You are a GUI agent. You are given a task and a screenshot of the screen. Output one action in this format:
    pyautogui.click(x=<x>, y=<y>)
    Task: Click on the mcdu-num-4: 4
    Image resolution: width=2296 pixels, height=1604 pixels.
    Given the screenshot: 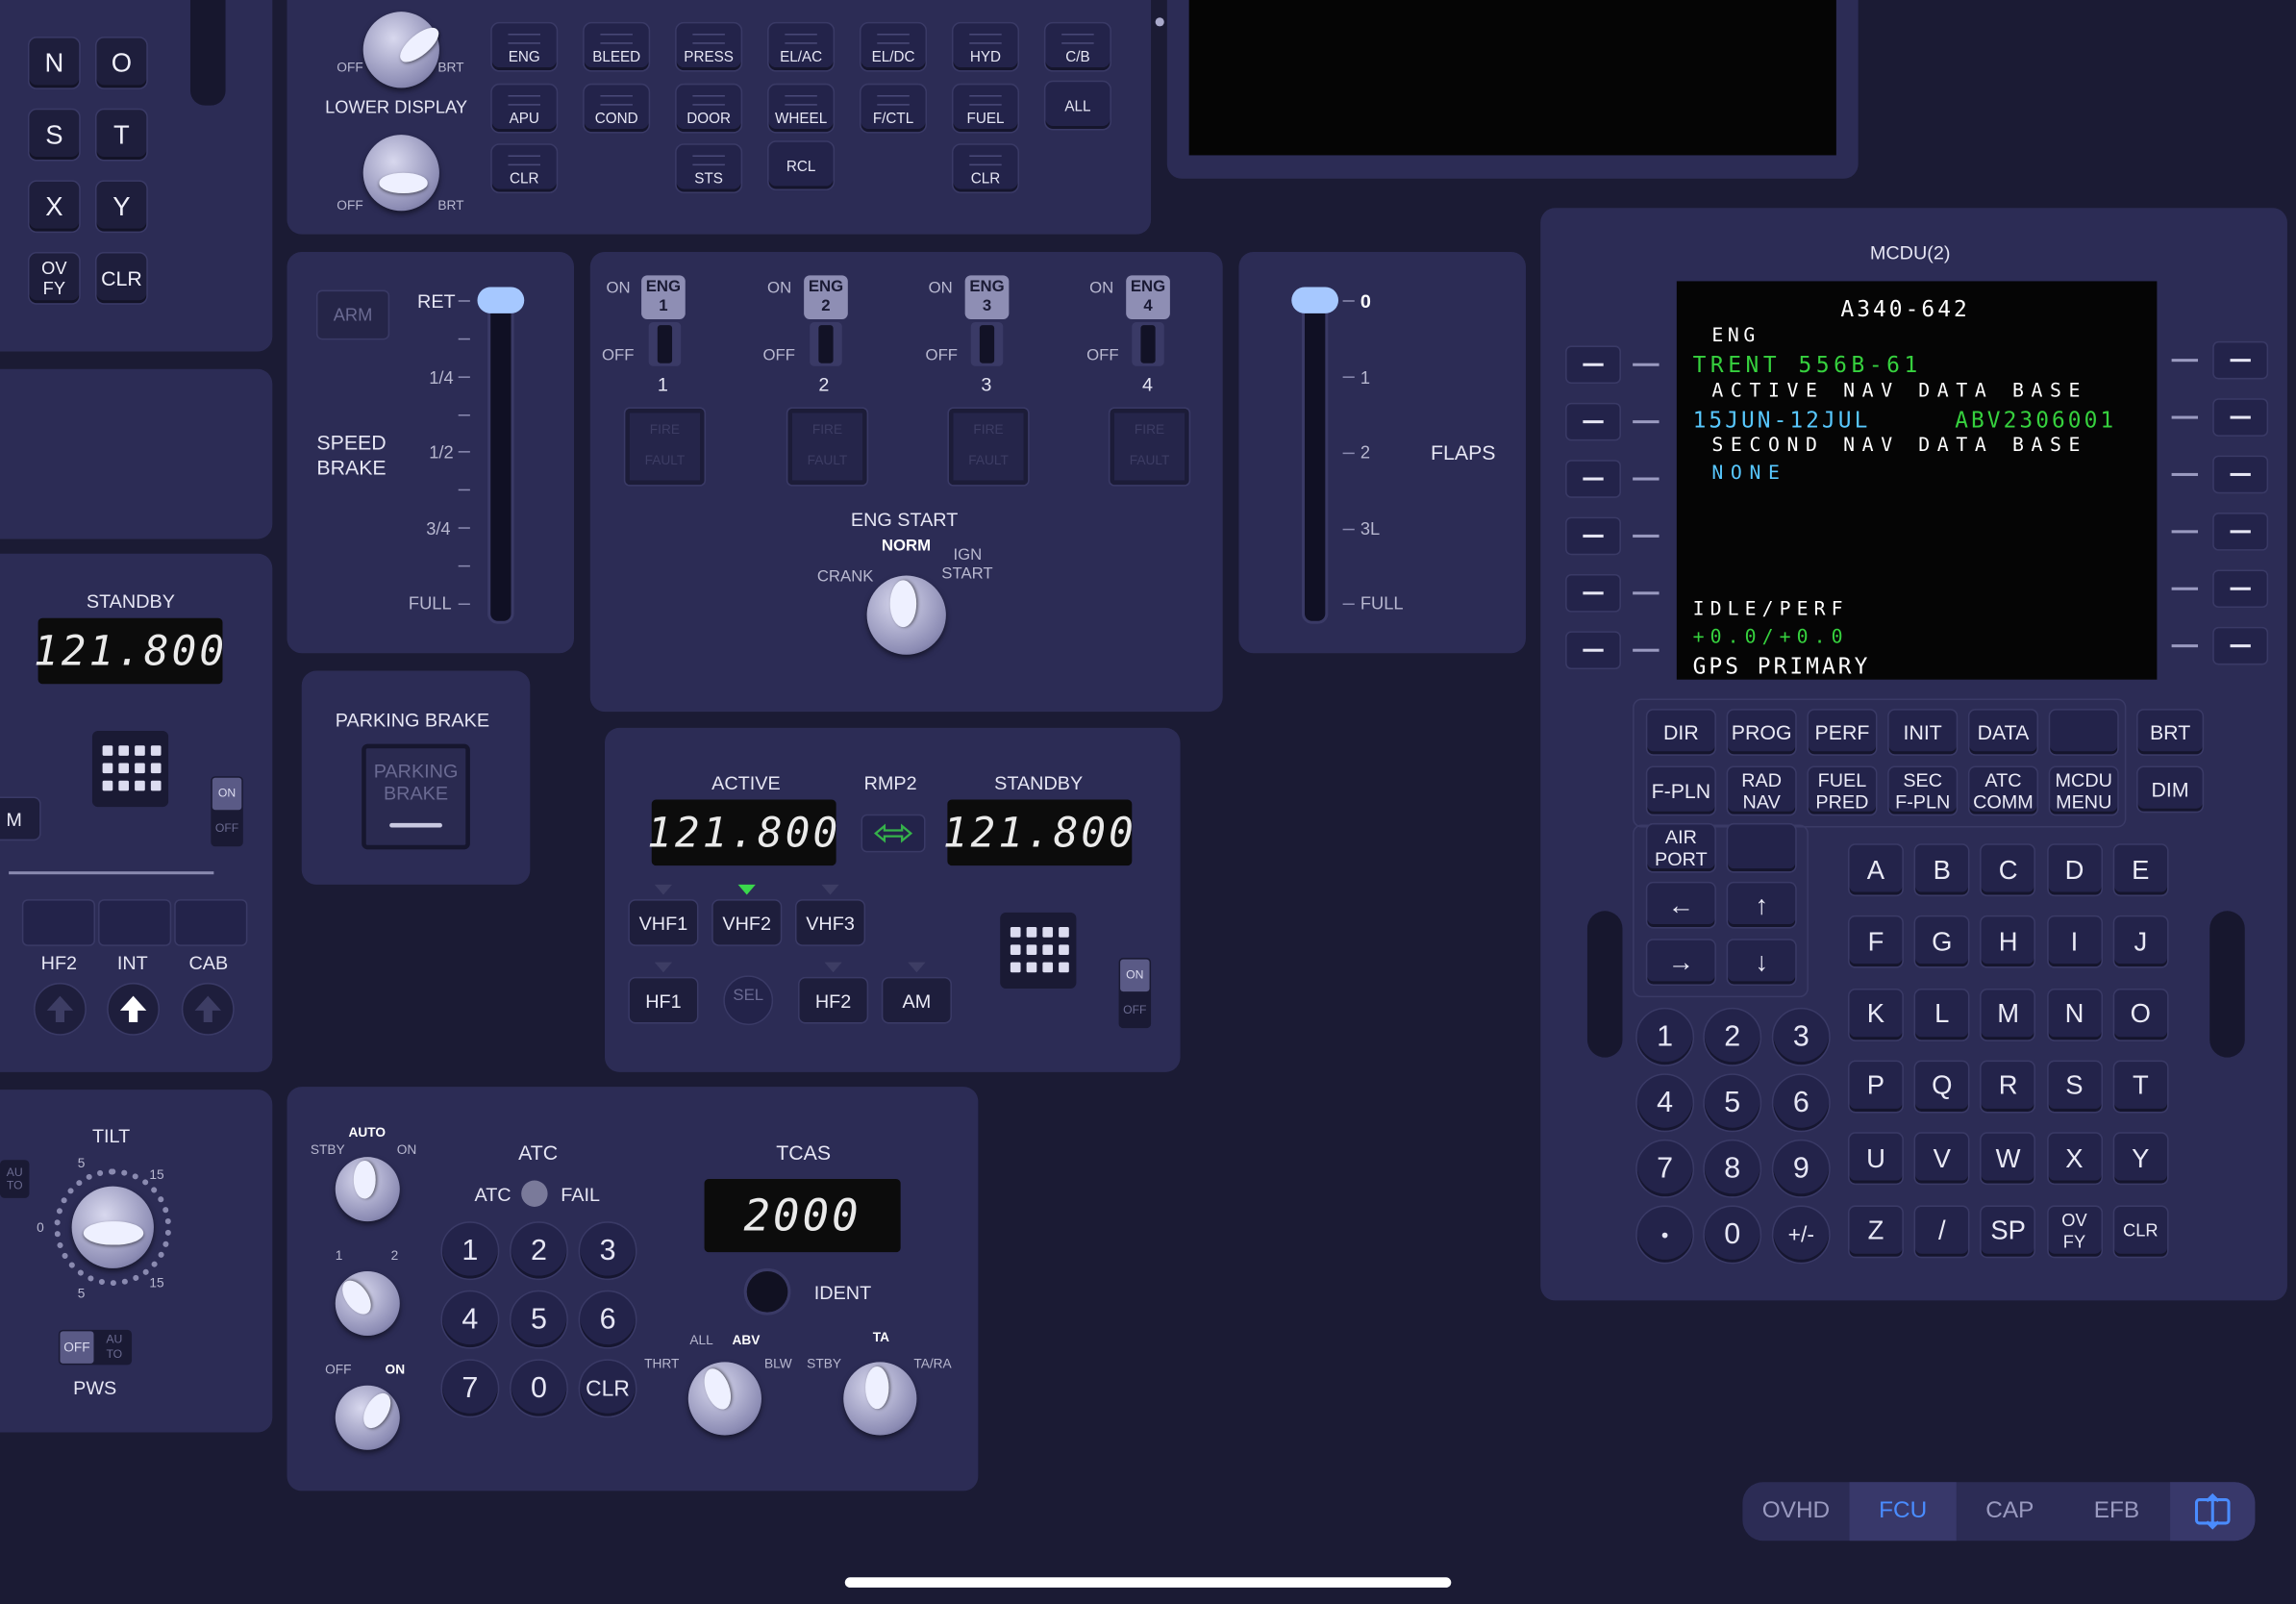 What is the action you would take?
    pyautogui.click(x=1665, y=1103)
    